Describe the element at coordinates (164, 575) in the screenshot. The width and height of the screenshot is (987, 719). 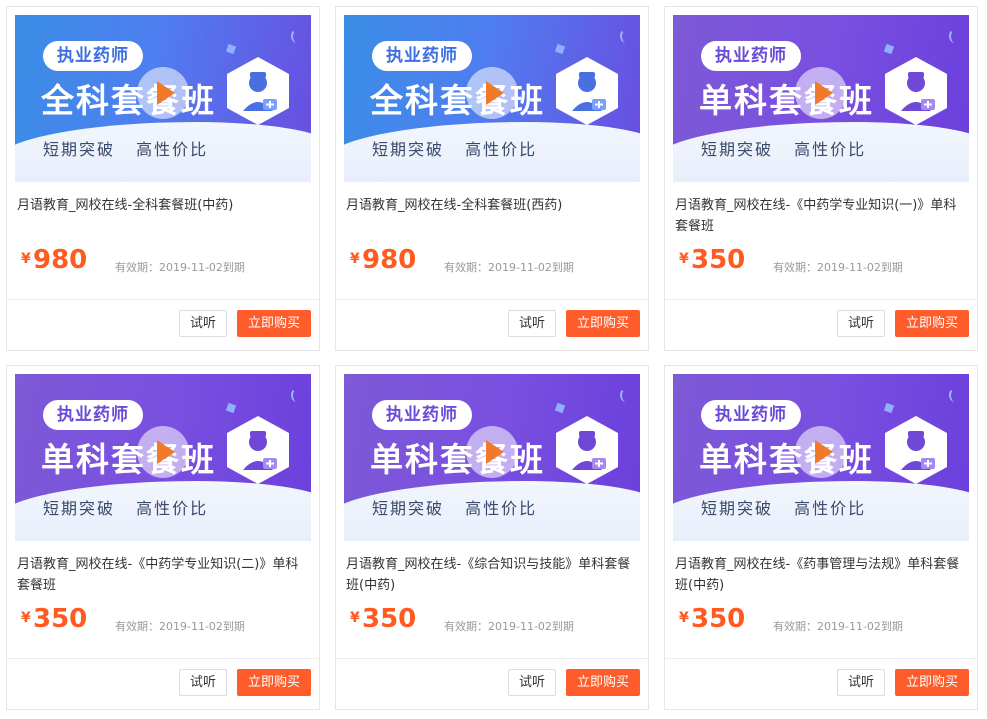
I see `course-title: 月语教育_网校在线-《中药学专业知识(二)》单科套餐班` at that location.